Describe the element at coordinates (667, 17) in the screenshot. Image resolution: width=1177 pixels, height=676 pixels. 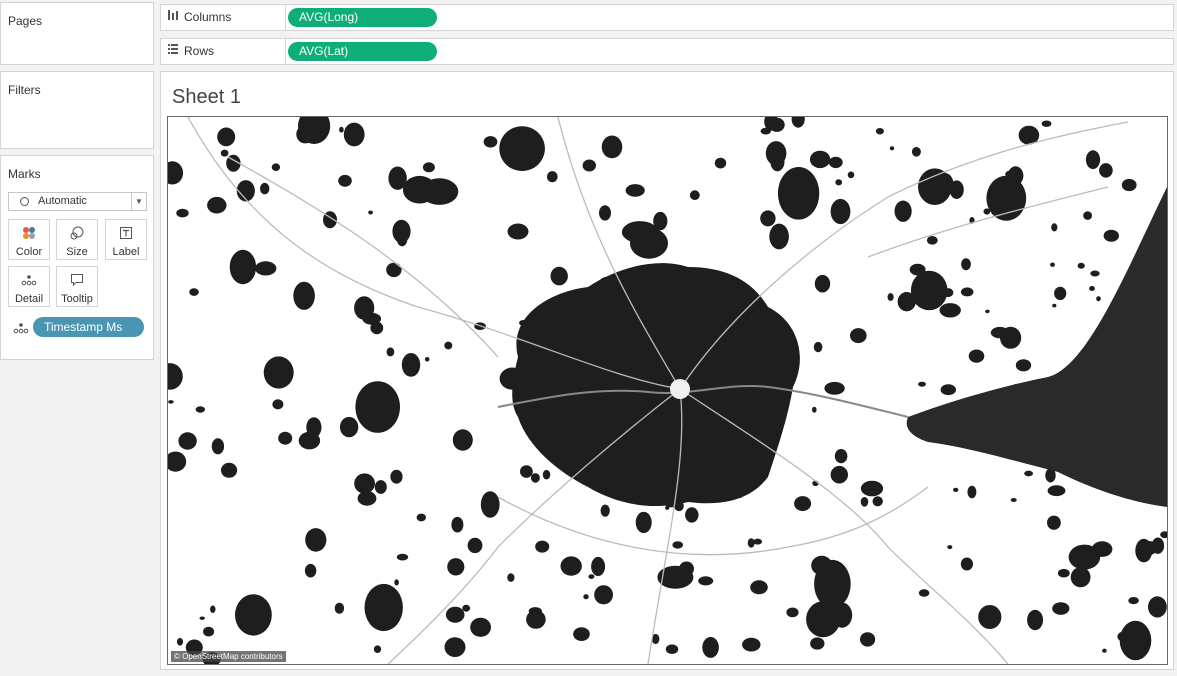
I see `columns-shelf: Columns AVG(Long)` at that location.